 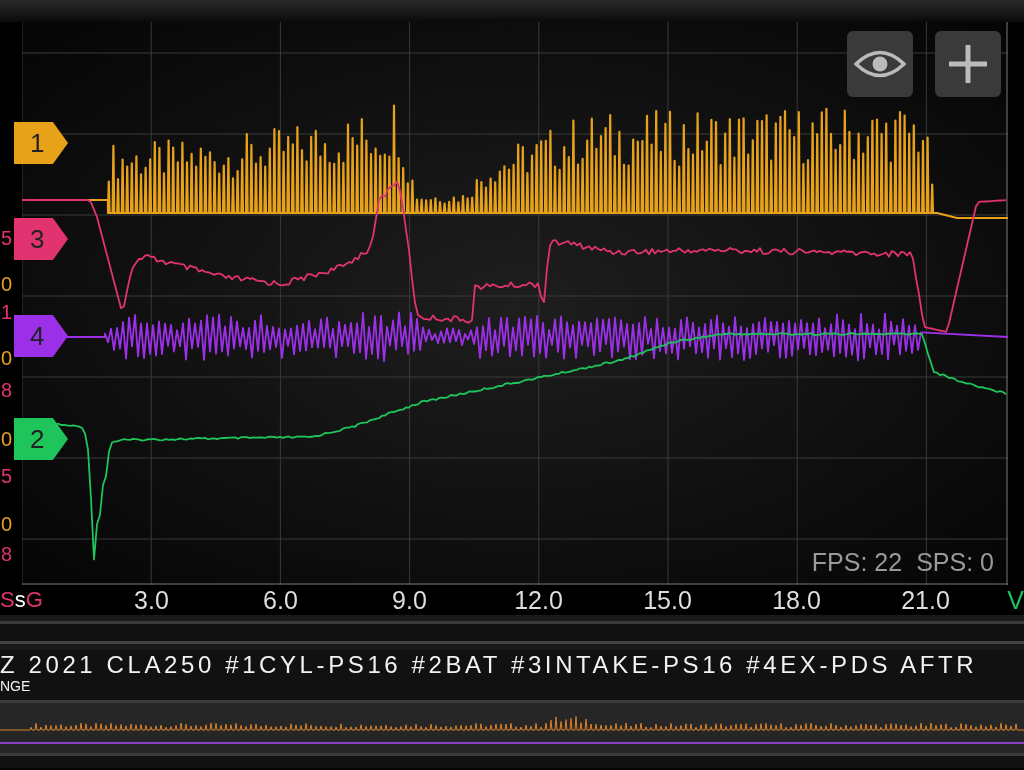 I want to click on visibility-button, so click(x=880, y=64).